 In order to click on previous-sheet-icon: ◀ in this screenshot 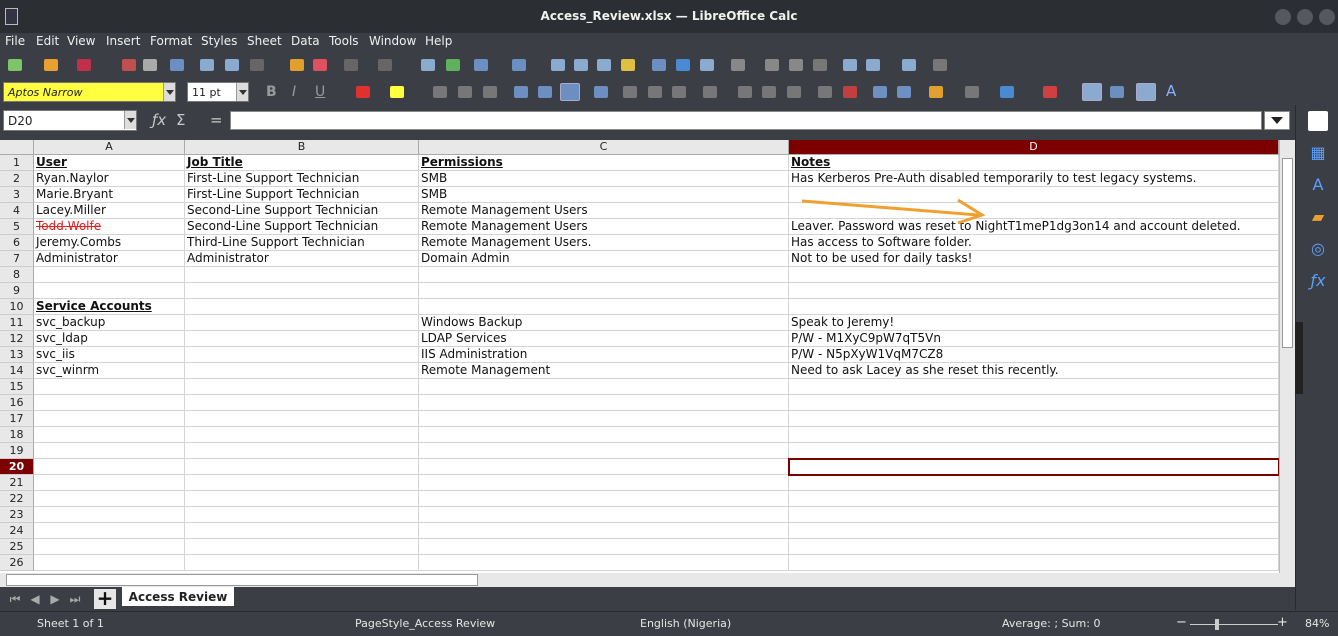, I will do `click(35, 599)`.